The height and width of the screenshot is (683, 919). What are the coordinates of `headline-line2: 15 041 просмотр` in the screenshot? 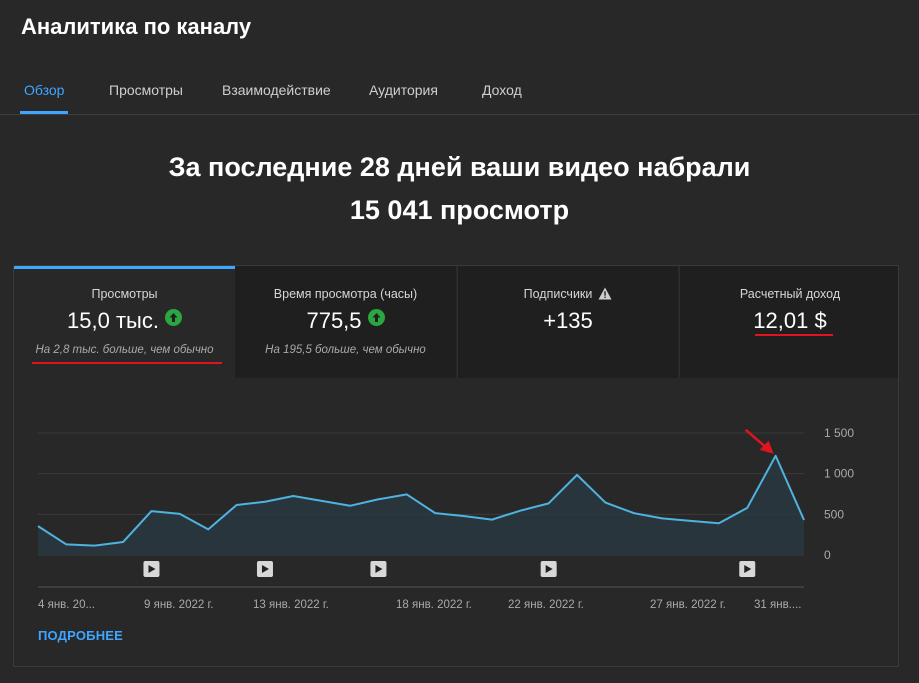 It's located at (459, 210).